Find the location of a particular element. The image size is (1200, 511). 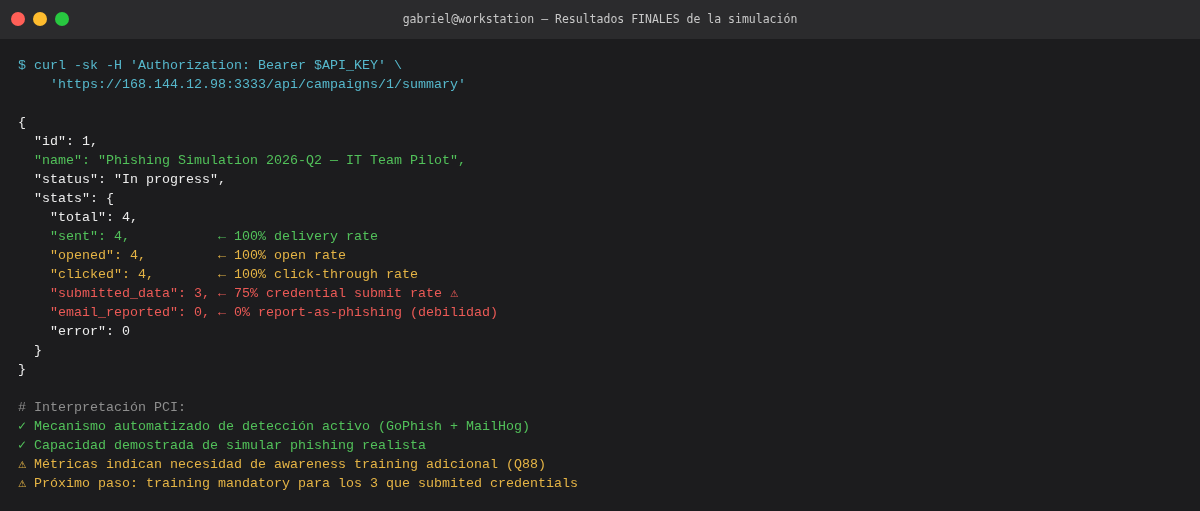

minimize-icon is located at coordinates (40, 19).